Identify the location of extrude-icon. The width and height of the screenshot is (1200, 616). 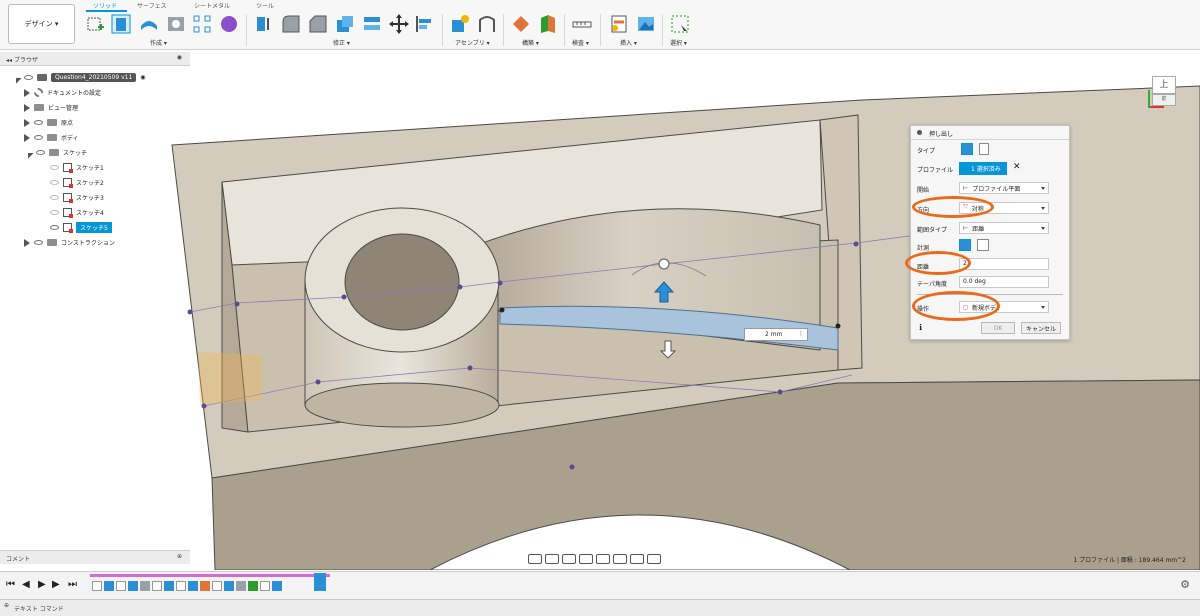
(121, 24).